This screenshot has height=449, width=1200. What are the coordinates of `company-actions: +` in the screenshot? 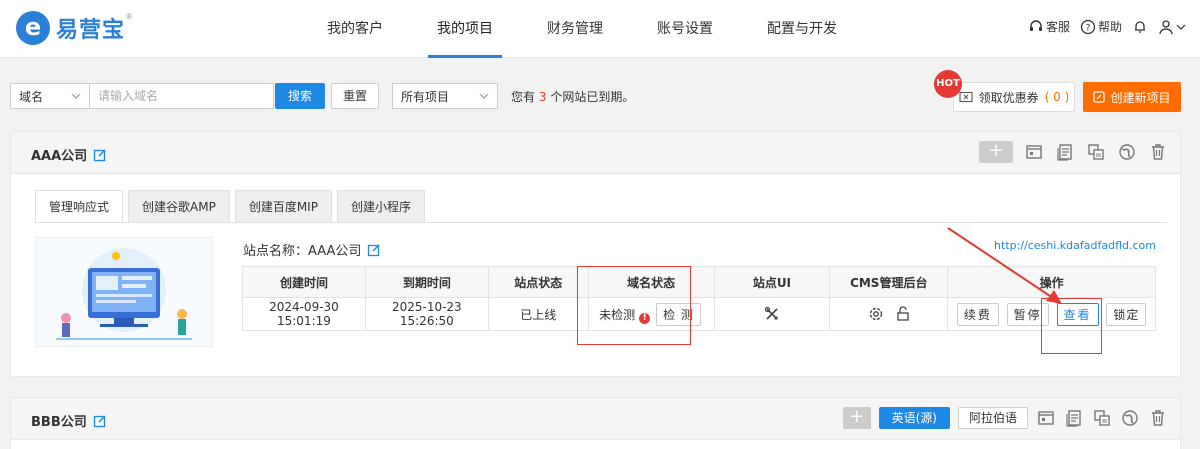 It's located at (1073, 152).